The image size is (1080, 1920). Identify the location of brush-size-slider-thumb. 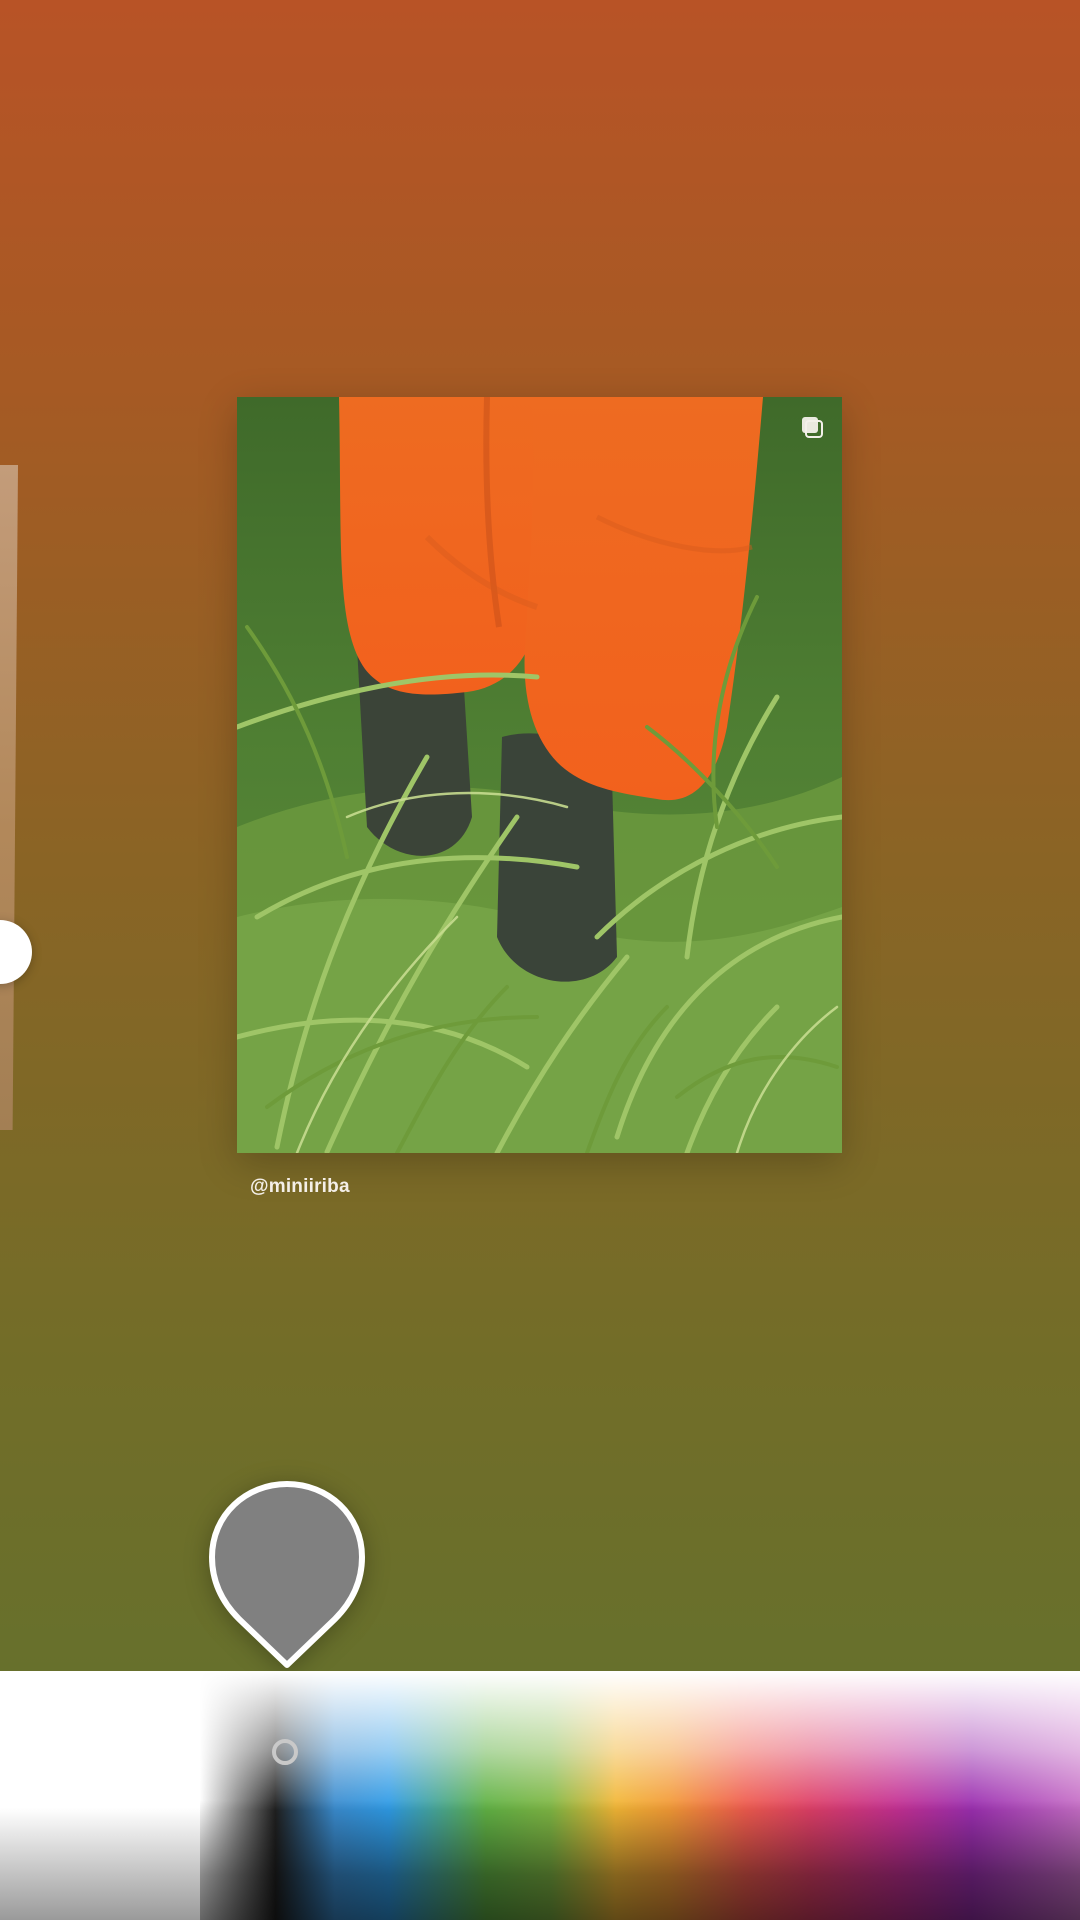
(16, 952).